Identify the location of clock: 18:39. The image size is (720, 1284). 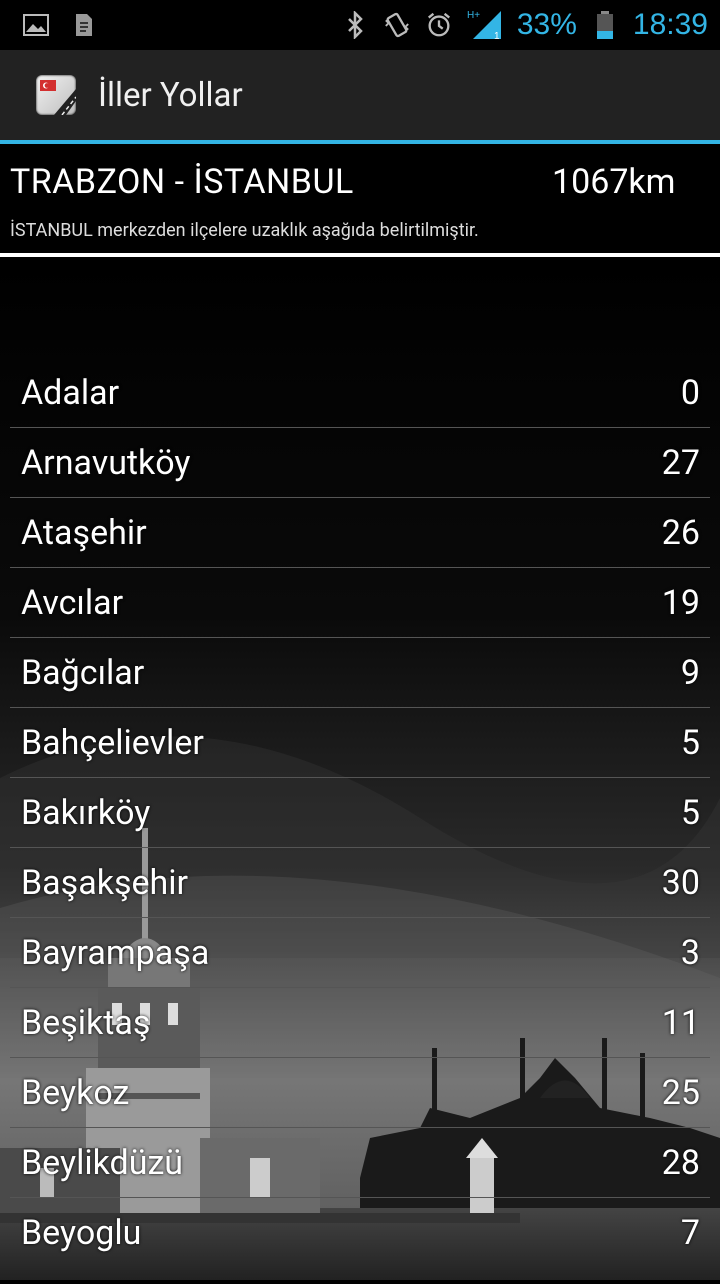
(670, 24).